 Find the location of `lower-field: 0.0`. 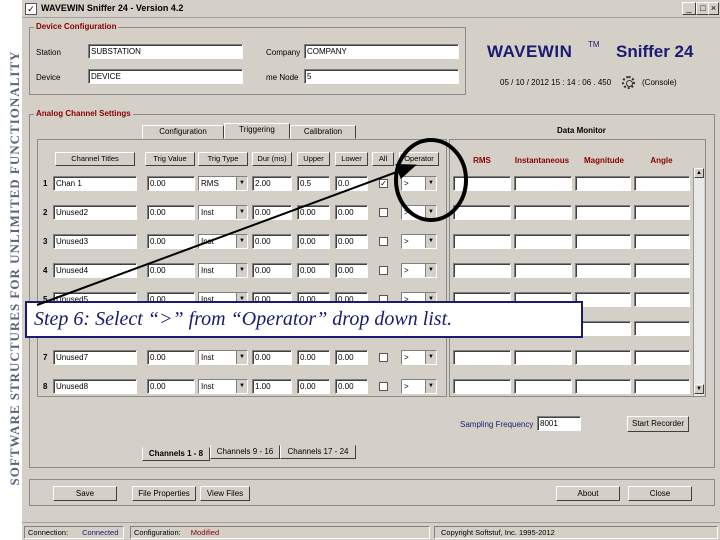

lower-field: 0.0 is located at coordinates (351, 183).